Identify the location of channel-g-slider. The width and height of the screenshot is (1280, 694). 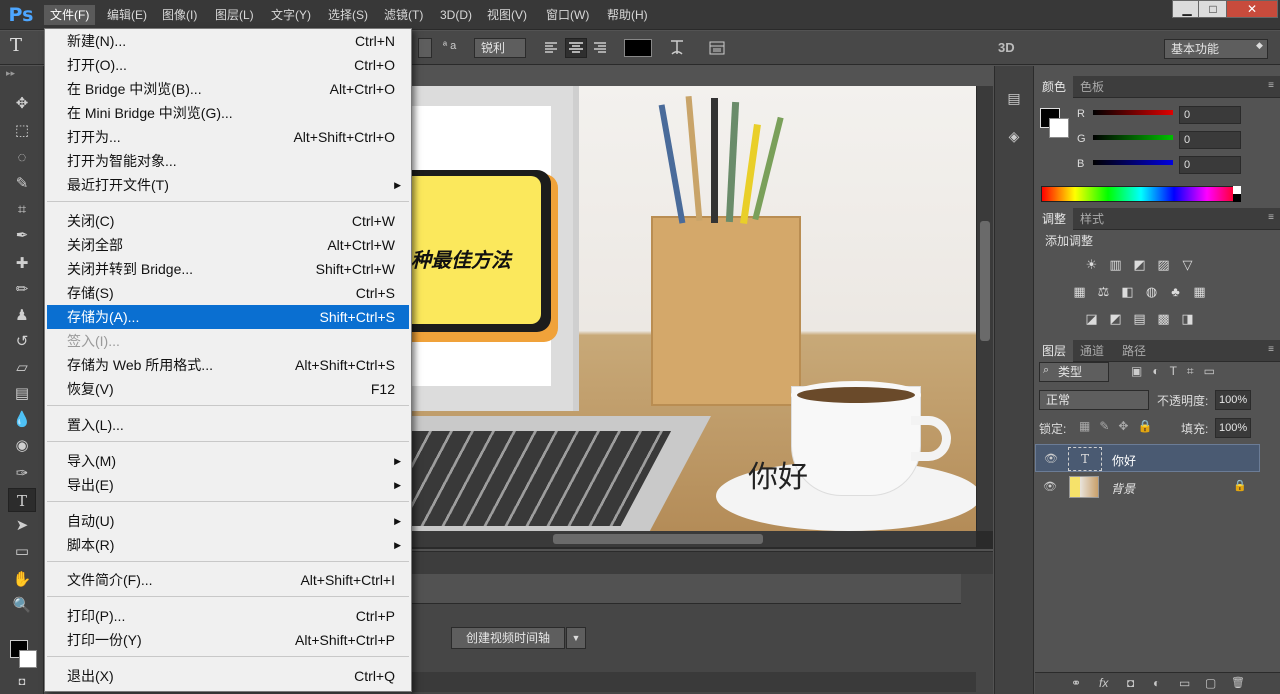
(1133, 137).